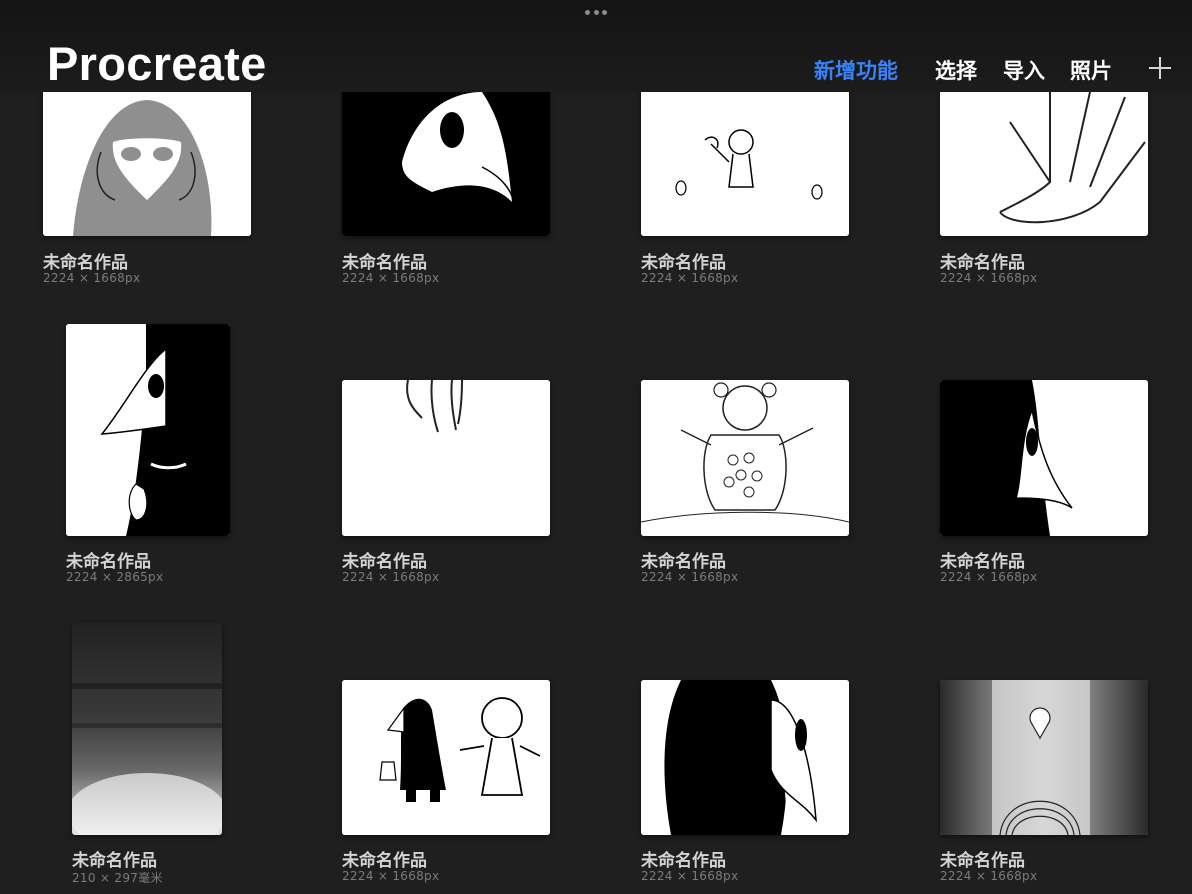 This screenshot has height=894, width=1192. What do you see at coordinates (596, 13) in the screenshot?
I see `more-dots-icon` at bounding box center [596, 13].